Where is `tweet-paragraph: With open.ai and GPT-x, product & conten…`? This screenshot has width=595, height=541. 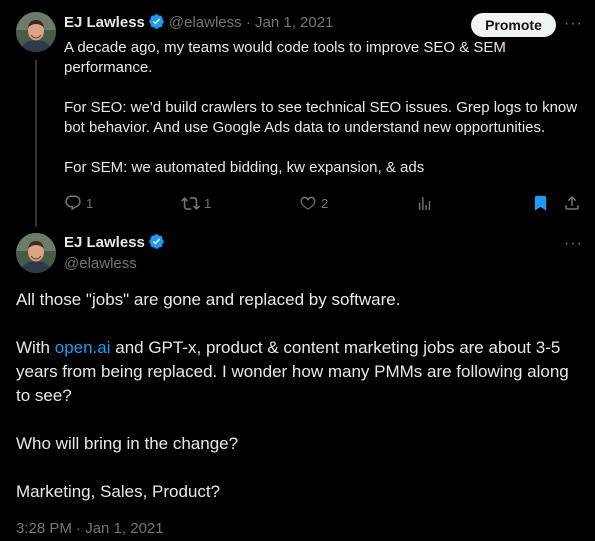 tweet-paragraph: With open.ai and GPT-x, product & conten… is located at coordinates (301, 372).